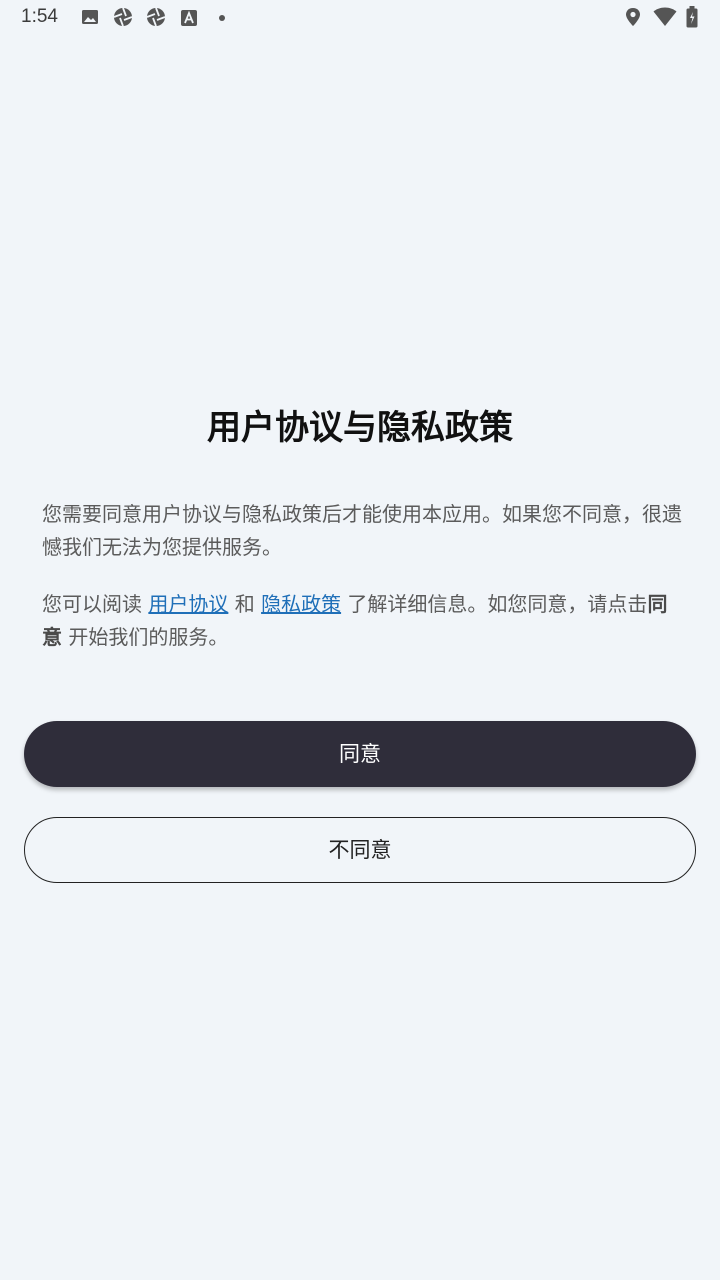 Image resolution: width=720 pixels, height=1280 pixels. Describe the element at coordinates (90, 17) in the screenshot. I see `image-icon` at that location.